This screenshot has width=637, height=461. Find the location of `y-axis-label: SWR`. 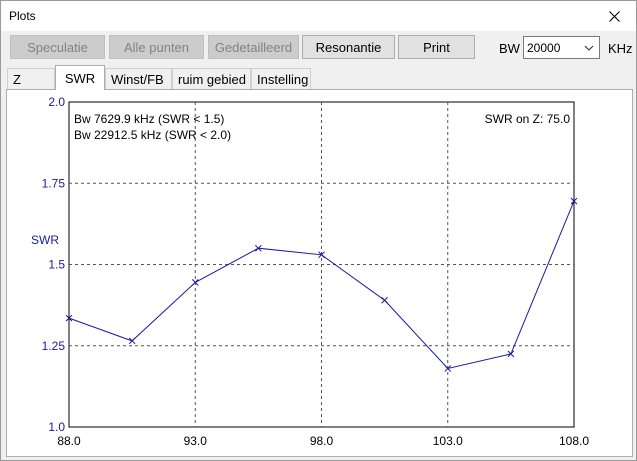

y-axis-label: SWR is located at coordinates (45, 240).